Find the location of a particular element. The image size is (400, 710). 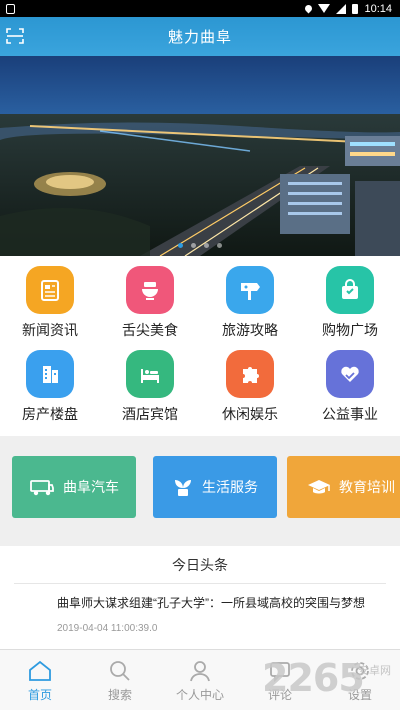

service-education-button: 教育培训 is located at coordinates (343, 487).